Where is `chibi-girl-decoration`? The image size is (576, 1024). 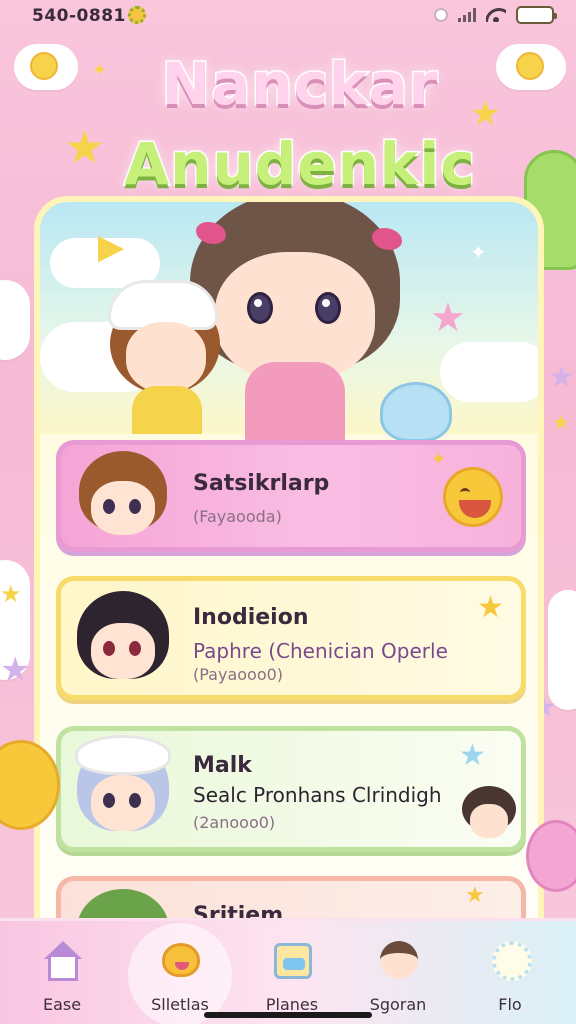 chibi-girl-decoration is located at coordinates (489, 819).